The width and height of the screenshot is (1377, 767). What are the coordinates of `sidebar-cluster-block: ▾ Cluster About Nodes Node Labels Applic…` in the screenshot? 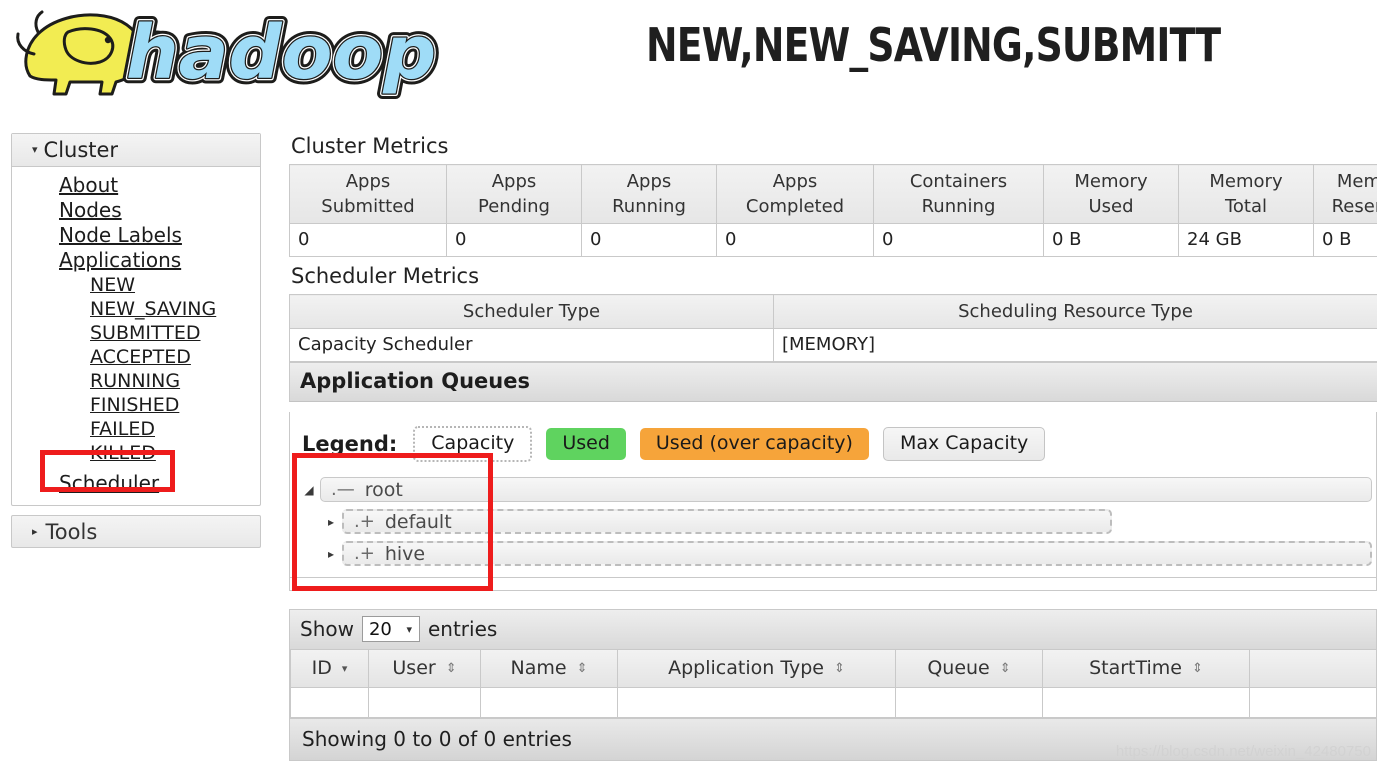 It's located at (136, 319).